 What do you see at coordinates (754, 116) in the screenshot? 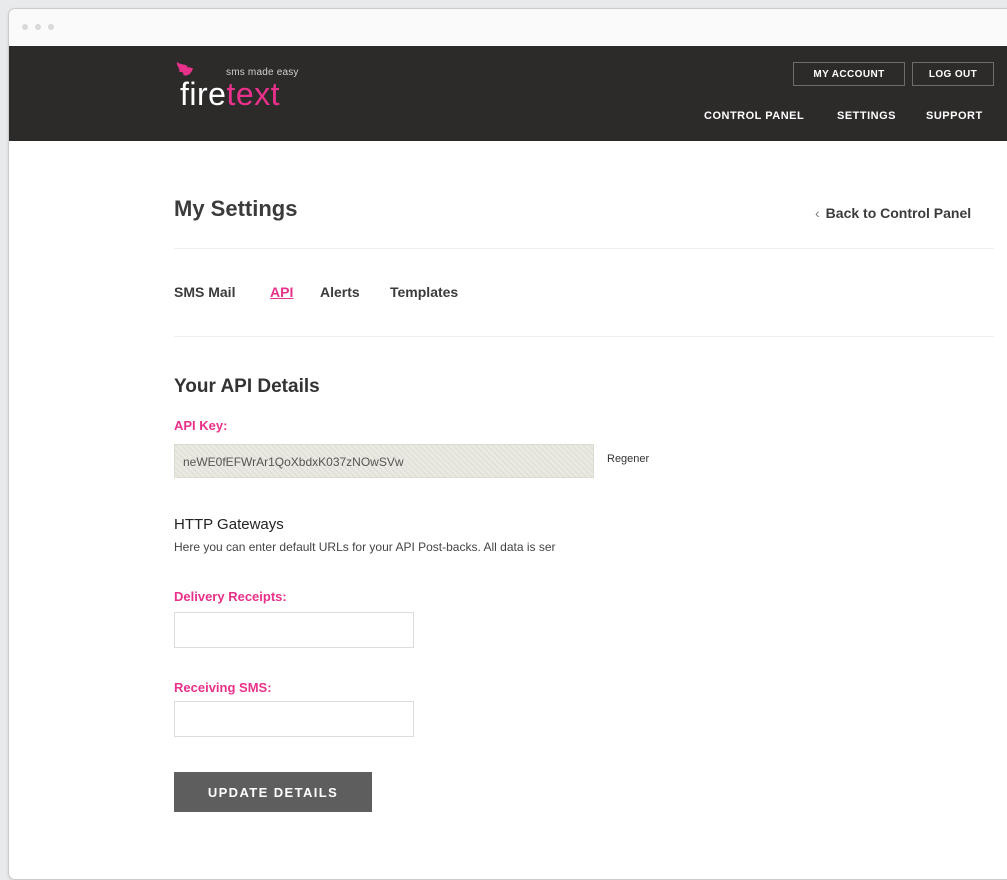
I see `nav-control-panel: CONTROL PANEL` at bounding box center [754, 116].